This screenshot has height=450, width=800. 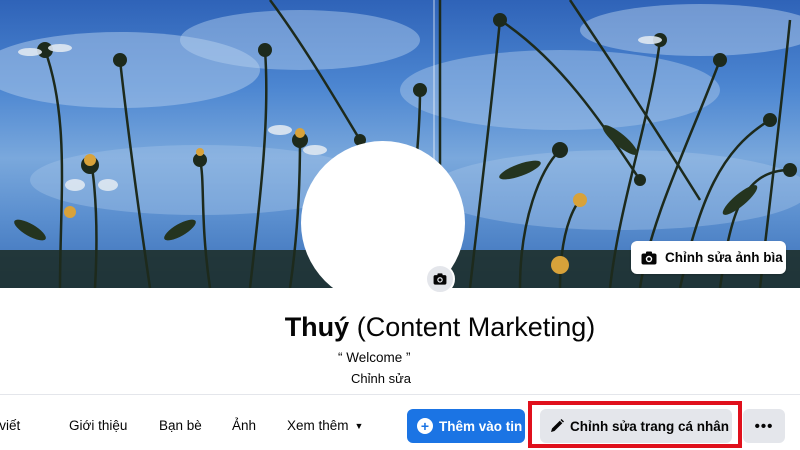 I want to click on edit-cover-photo-label: Chỉnh sửa ảnh bìa, so click(x=724, y=257).